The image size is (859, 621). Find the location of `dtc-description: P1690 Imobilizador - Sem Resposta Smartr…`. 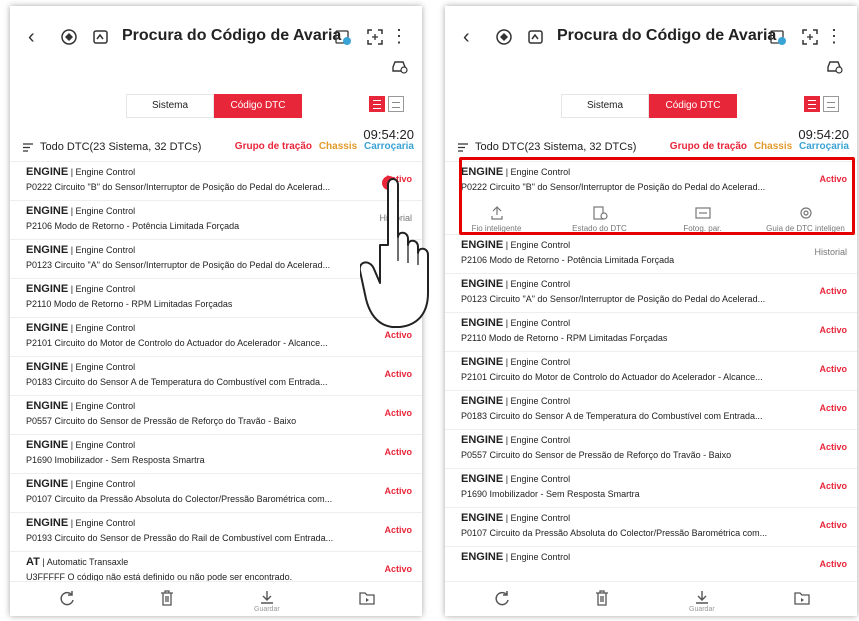

dtc-description: P1690 Imobilizador - Sem Resposta Smartr… is located at coordinates (115, 460).